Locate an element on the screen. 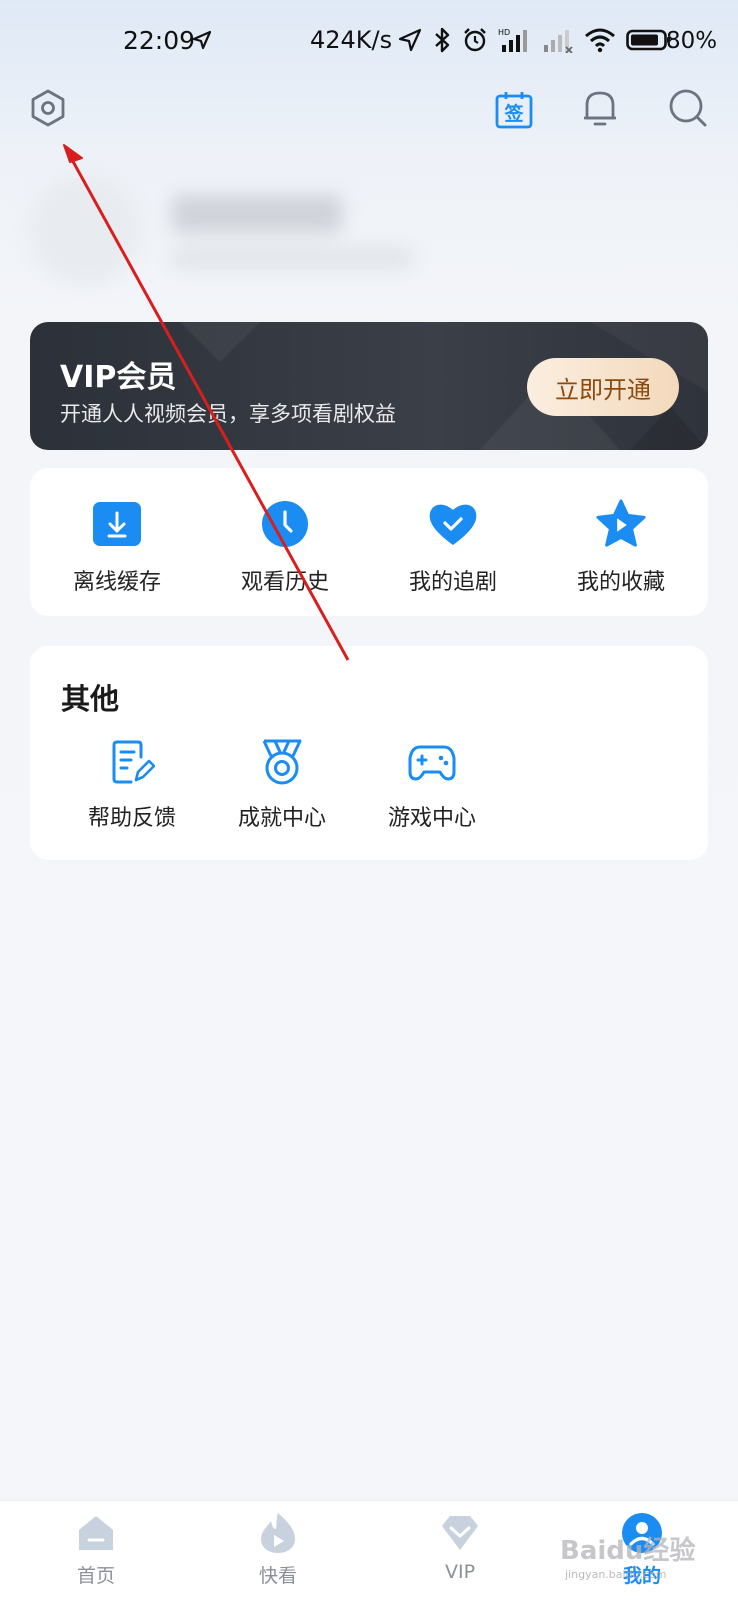  quick-item-label: 我的收藏 is located at coordinates (620, 582).